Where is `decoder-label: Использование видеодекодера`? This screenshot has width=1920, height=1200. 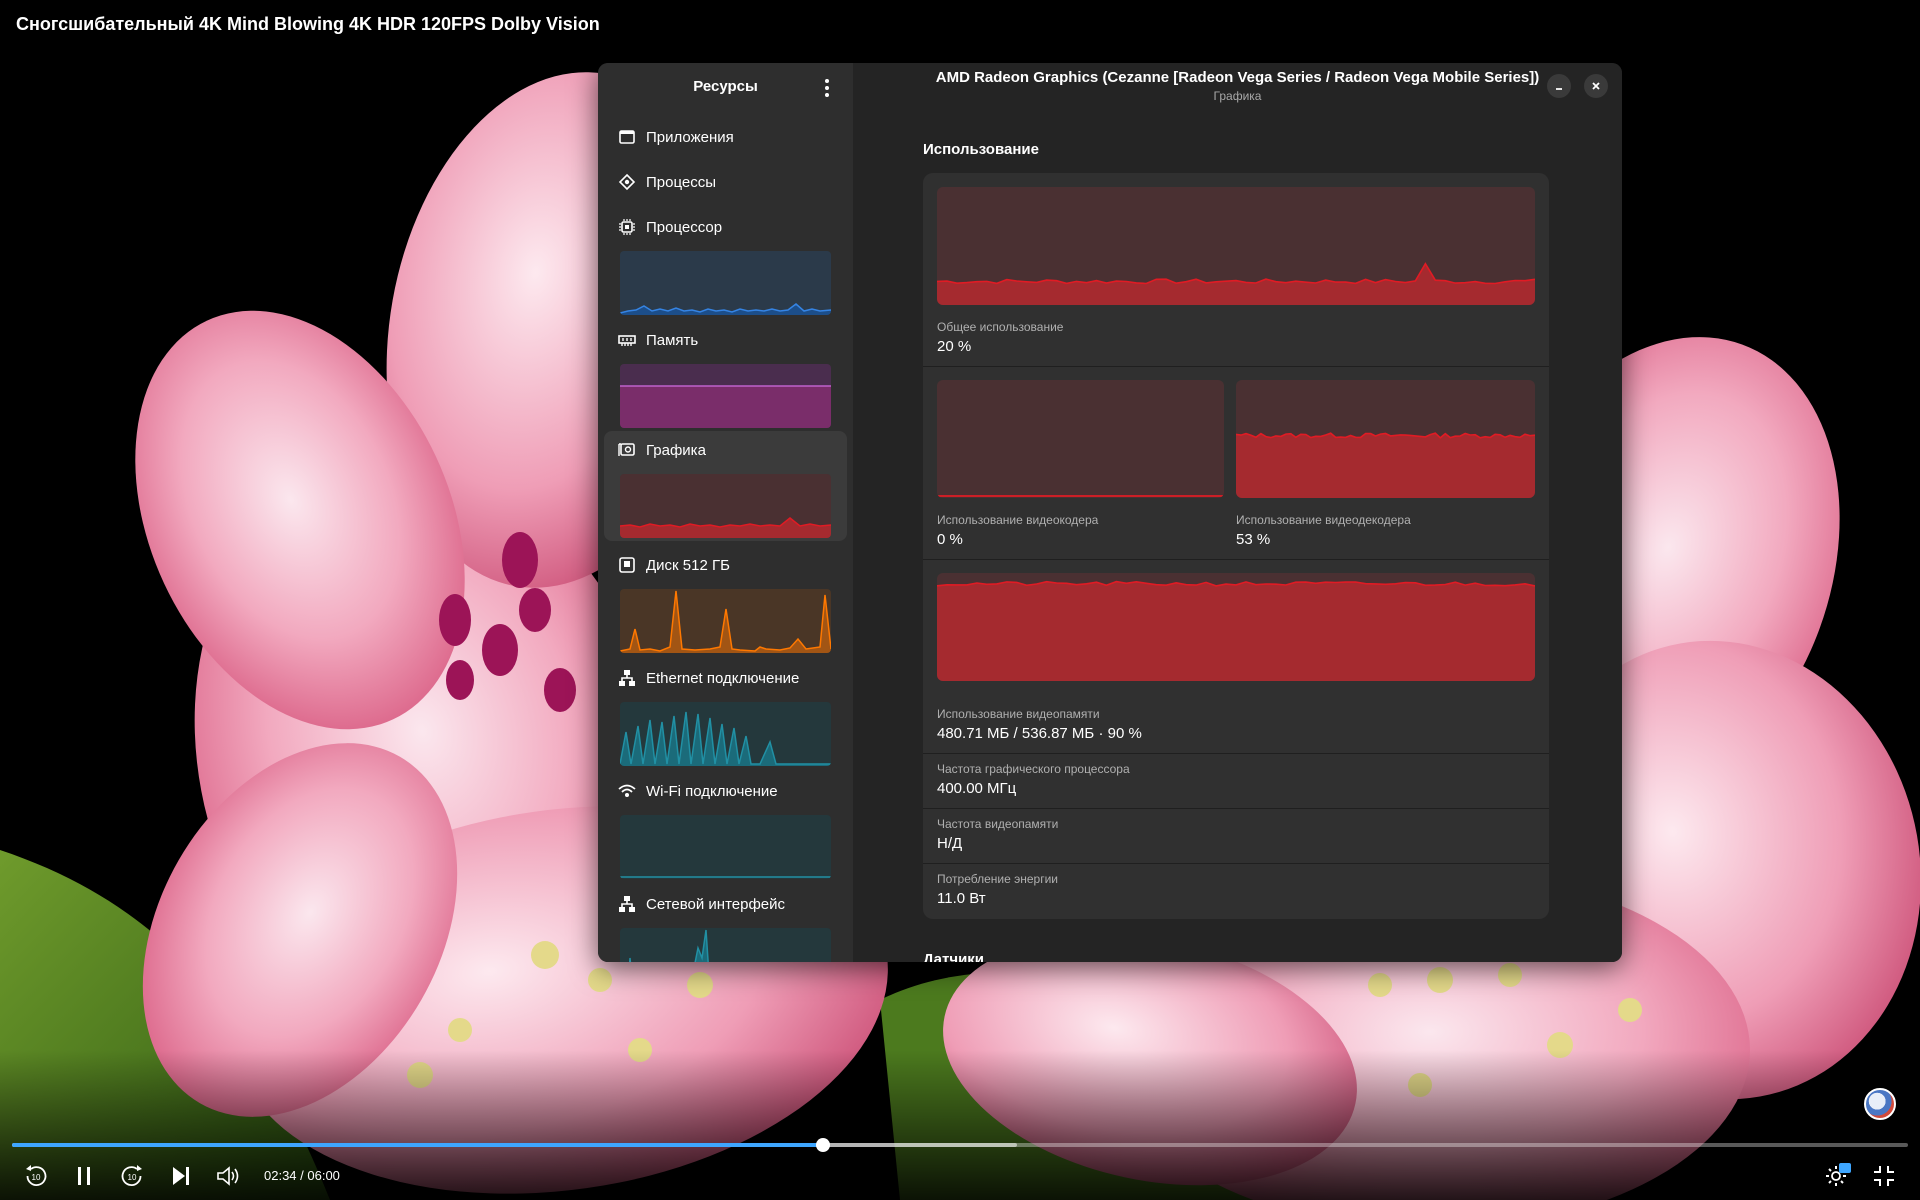 decoder-label: Использование видеодекодера is located at coordinates (1323, 520).